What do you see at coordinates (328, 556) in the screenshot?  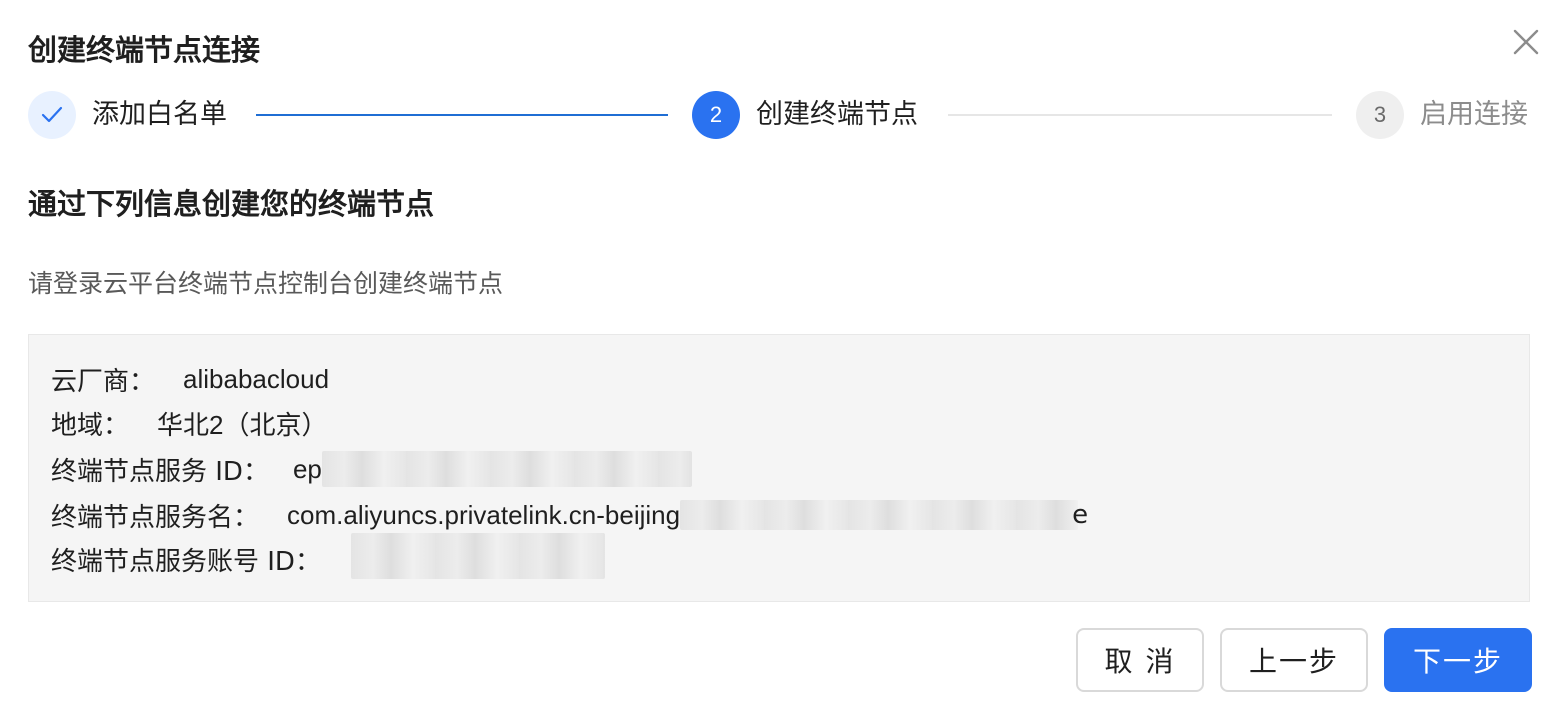 I see `info-row-account-id: 终端节点服务账号 ID：` at bounding box center [328, 556].